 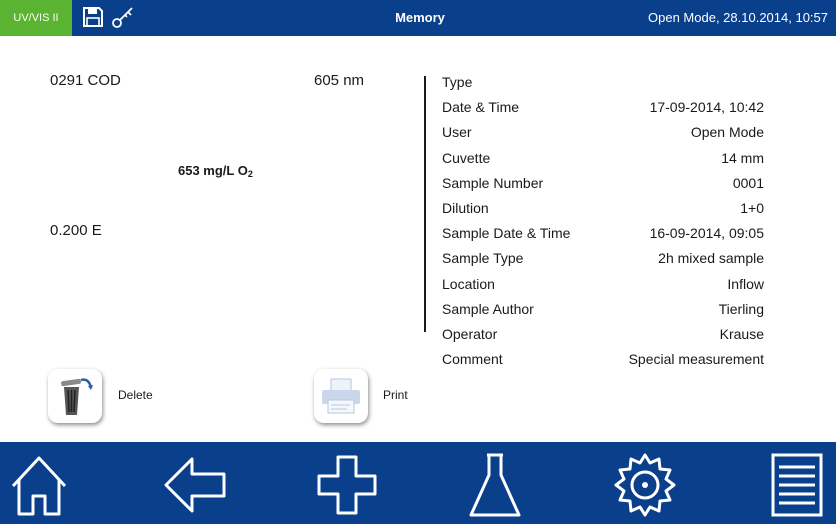 What do you see at coordinates (603, 284) in the screenshot?
I see `detail-row: Location Inflow` at bounding box center [603, 284].